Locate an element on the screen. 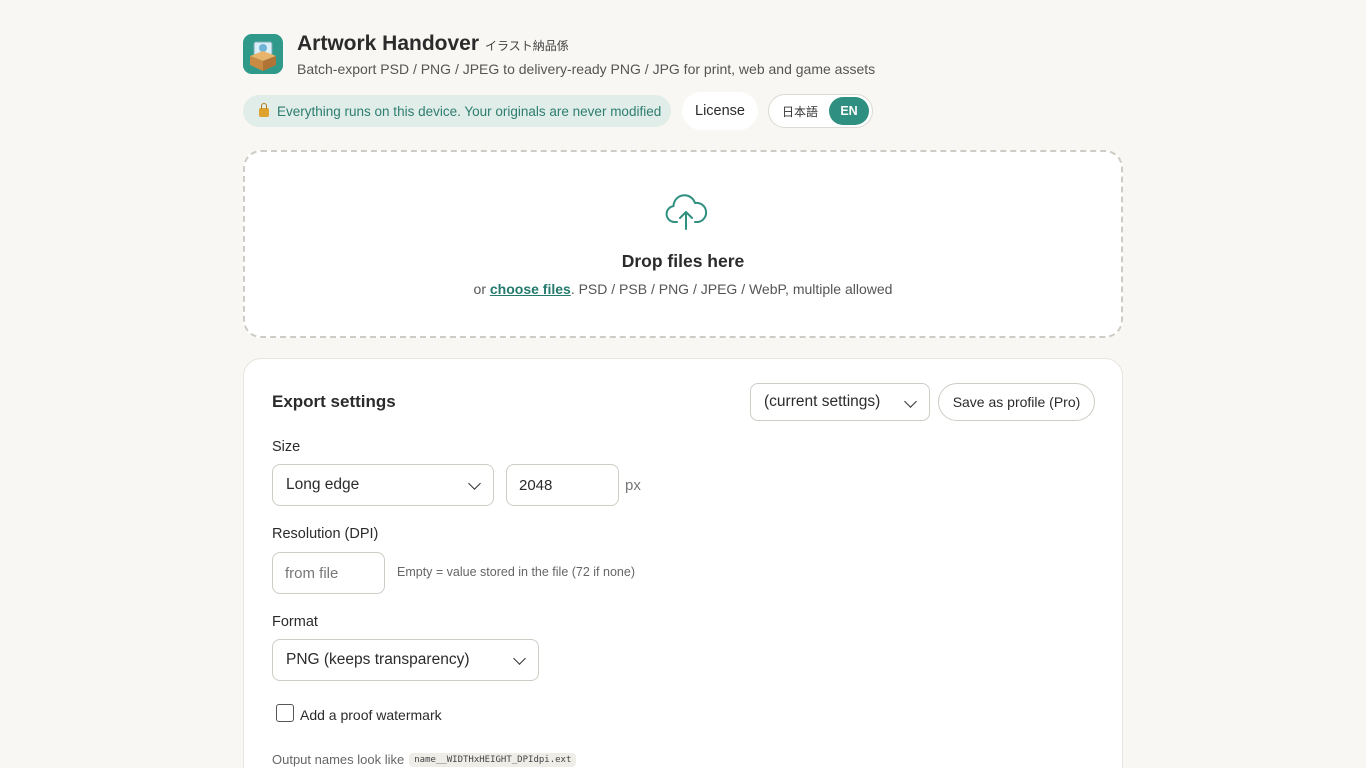 The height and width of the screenshot is (768, 1366). watermark-row: Add a proof watermark is located at coordinates (359, 712).